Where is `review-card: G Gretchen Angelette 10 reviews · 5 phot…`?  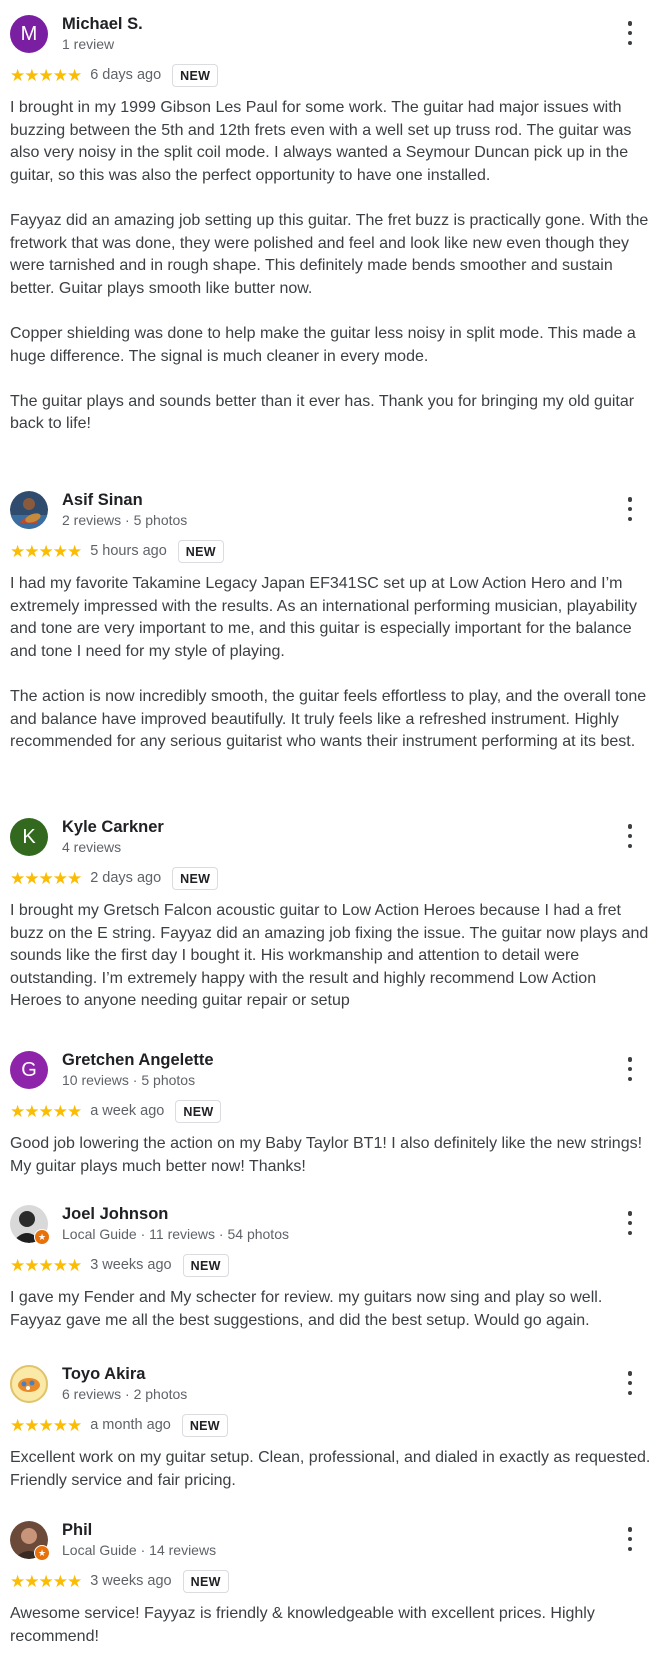
review-card: G Gretchen Angelette 10 reviews · 5 phot… is located at coordinates (330, 1114).